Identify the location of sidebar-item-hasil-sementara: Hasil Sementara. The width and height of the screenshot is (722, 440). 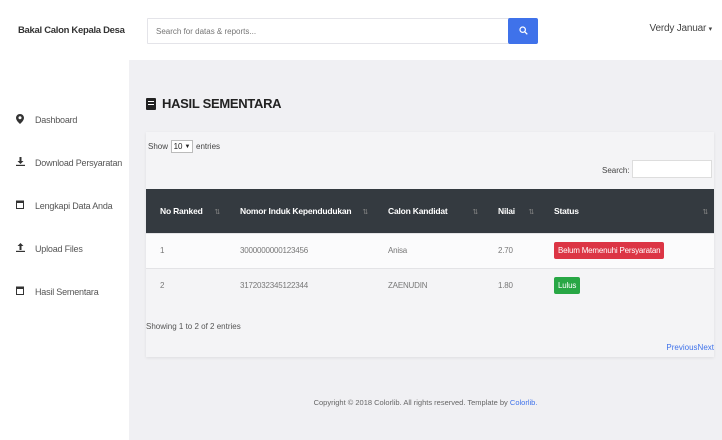
(64, 291).